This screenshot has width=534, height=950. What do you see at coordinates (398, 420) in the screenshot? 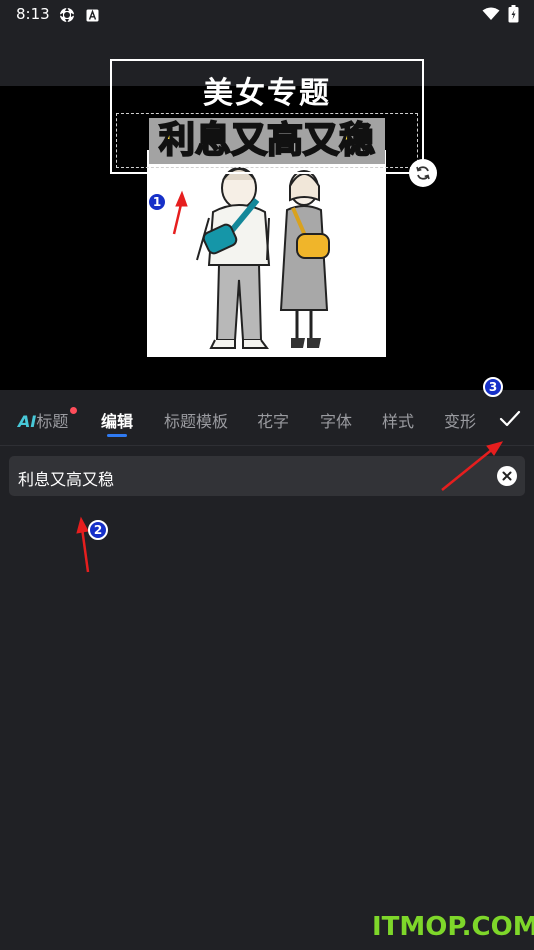
I see `tab-style: 样式` at bounding box center [398, 420].